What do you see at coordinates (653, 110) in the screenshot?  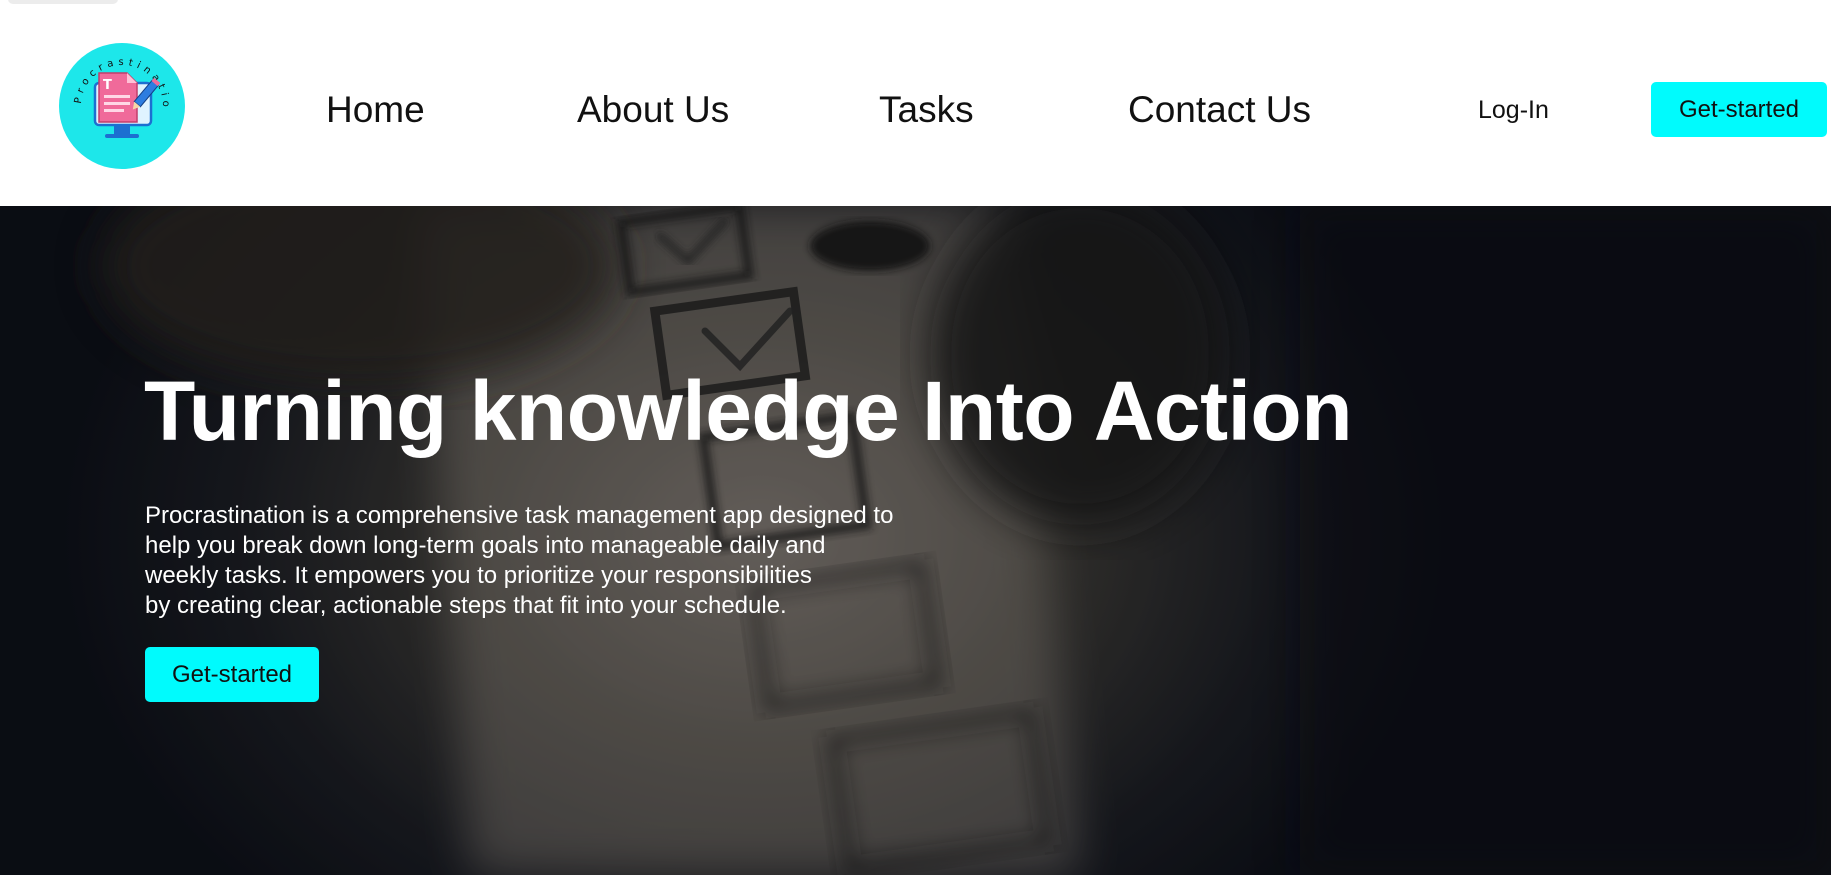 I see `nav-about-us: About Us` at bounding box center [653, 110].